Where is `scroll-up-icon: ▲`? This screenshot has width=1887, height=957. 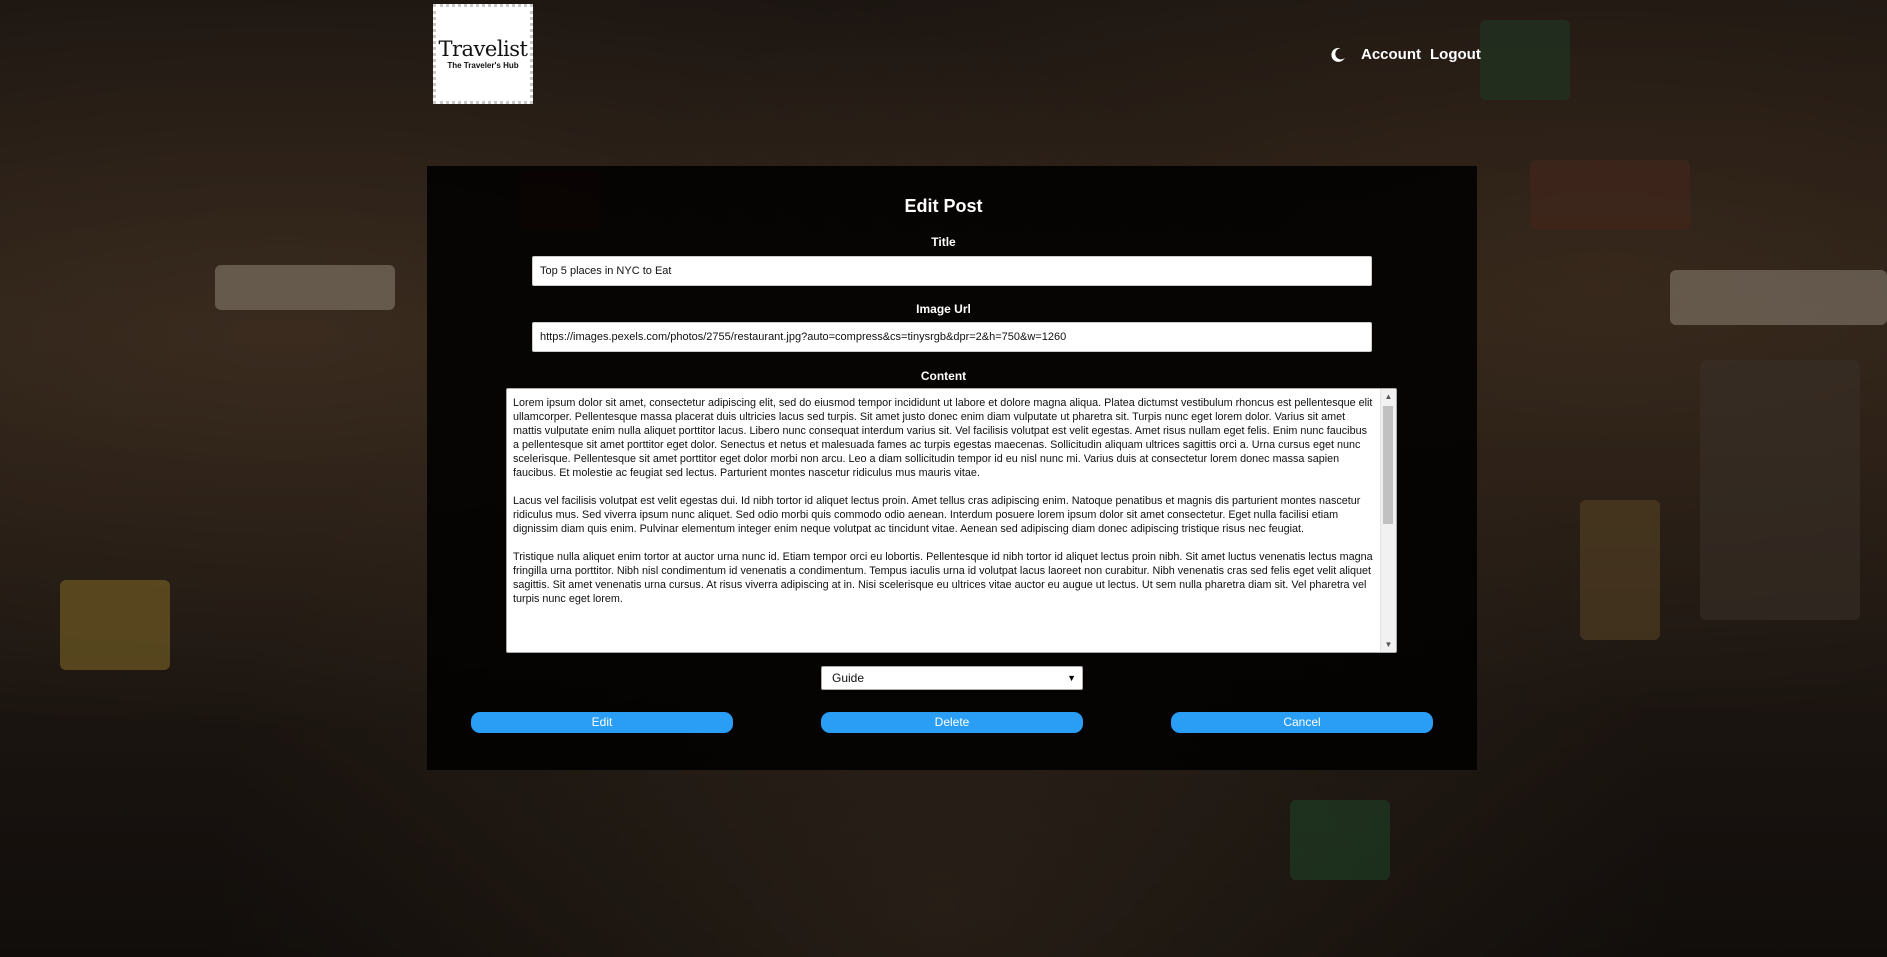 scroll-up-icon: ▲ is located at coordinates (1388, 396).